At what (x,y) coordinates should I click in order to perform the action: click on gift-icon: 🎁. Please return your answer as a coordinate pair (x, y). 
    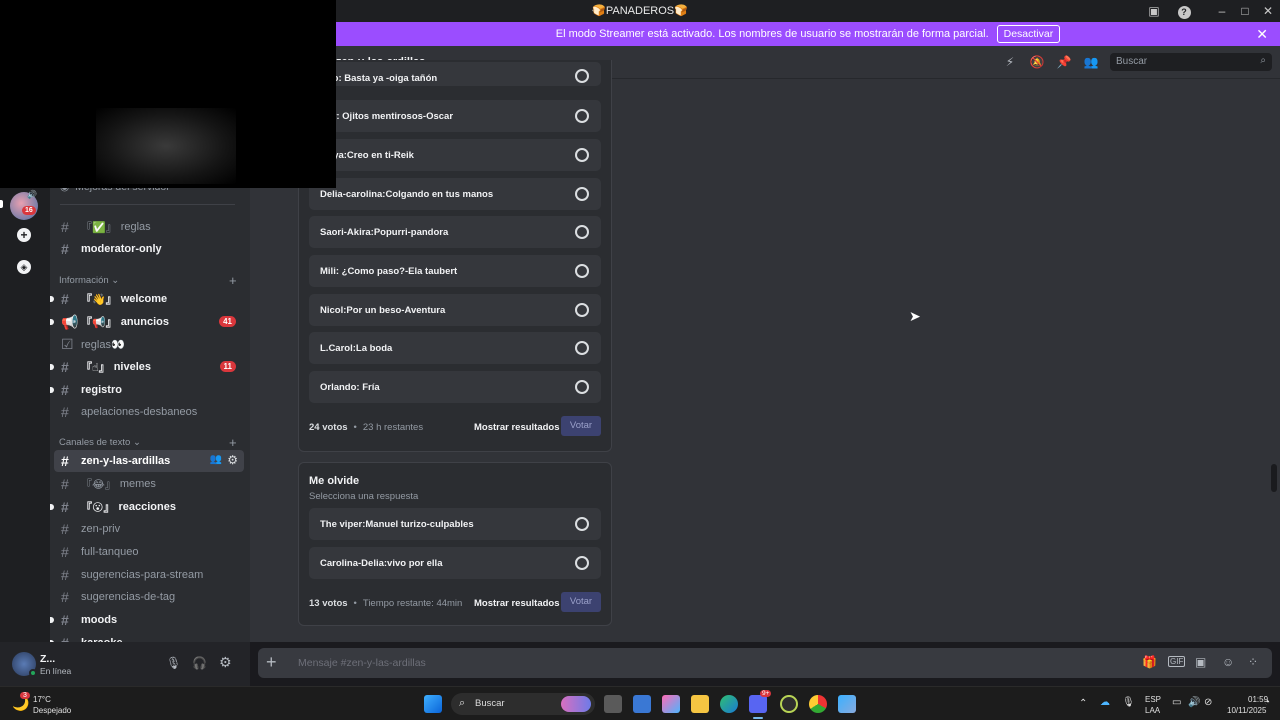
    Looking at the image, I should click on (1149, 662).